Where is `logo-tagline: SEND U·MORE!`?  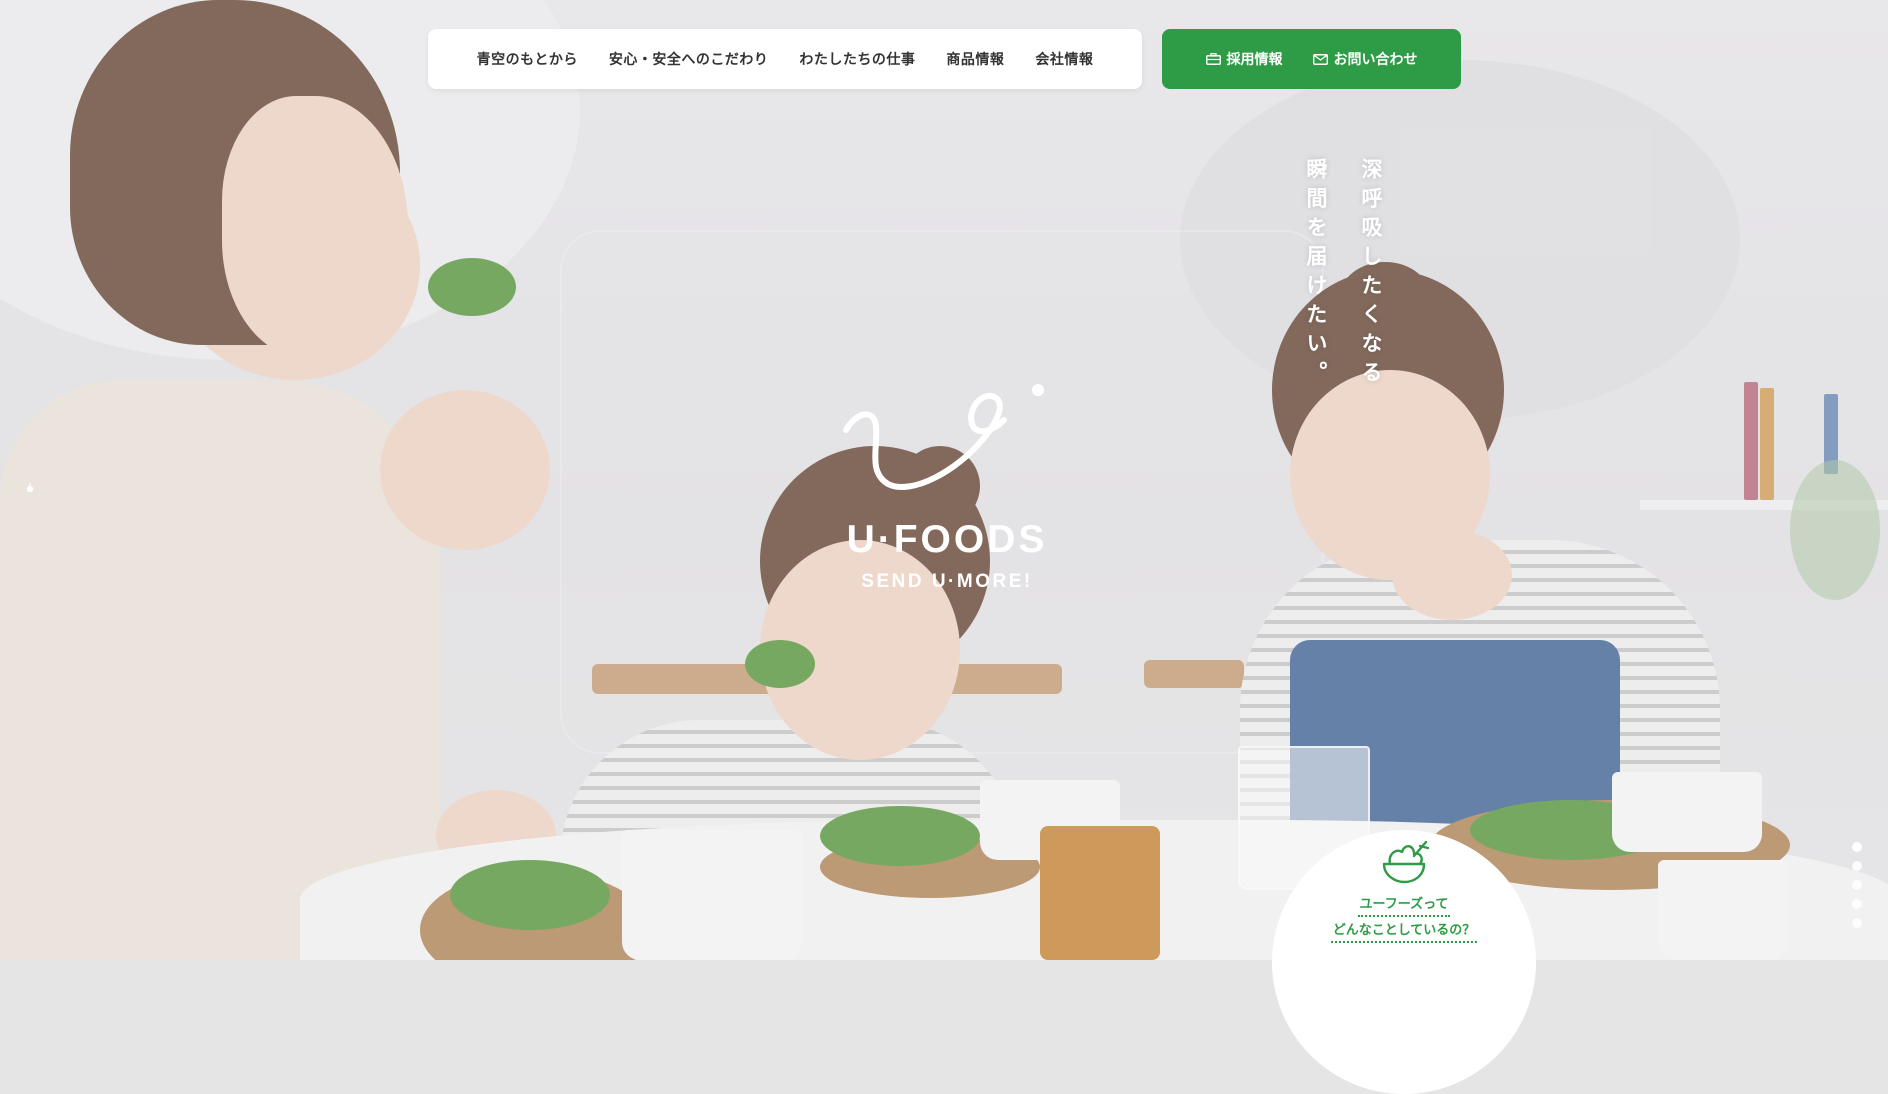
logo-tagline: SEND U·MORE! is located at coordinates (947, 581).